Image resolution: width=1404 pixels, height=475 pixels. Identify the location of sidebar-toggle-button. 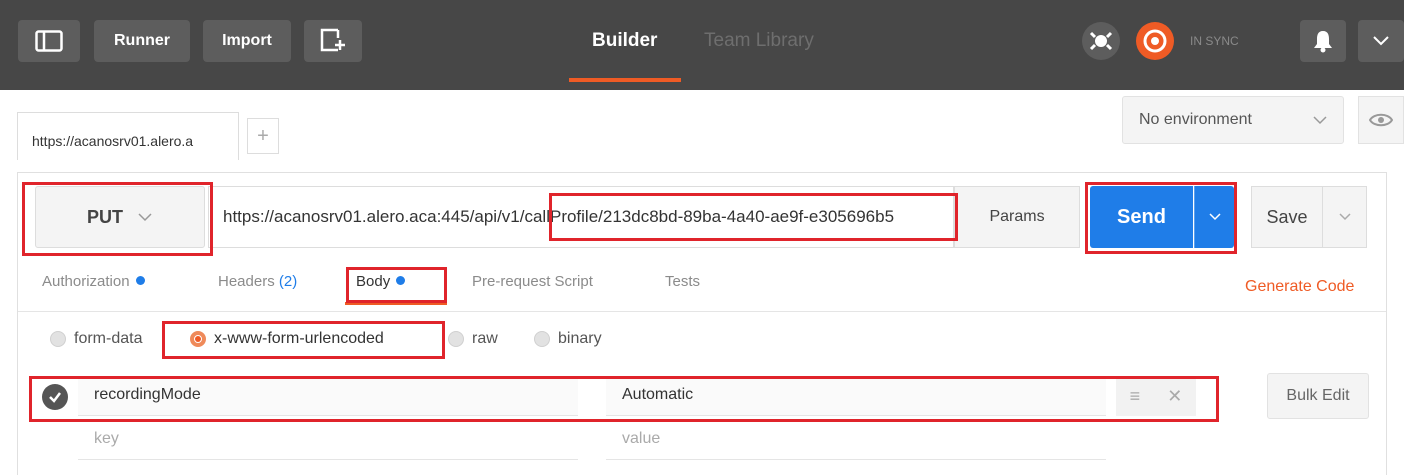
(49, 41).